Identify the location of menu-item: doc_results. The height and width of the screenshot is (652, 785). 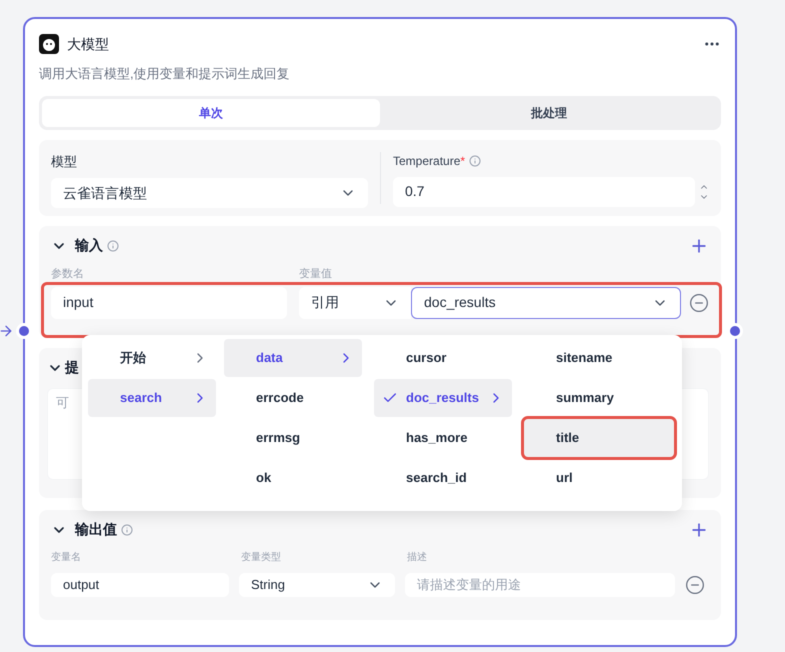
(443, 398).